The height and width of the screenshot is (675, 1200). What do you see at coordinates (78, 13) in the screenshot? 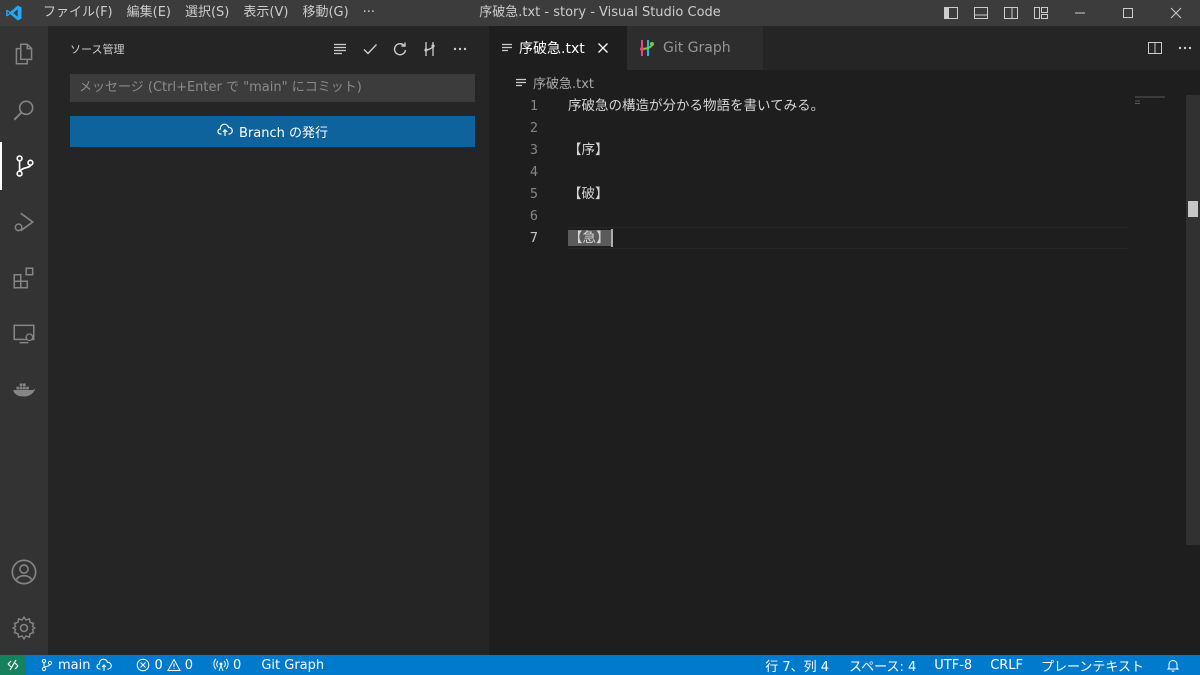
I see `menu-file: ファイル(F)` at bounding box center [78, 13].